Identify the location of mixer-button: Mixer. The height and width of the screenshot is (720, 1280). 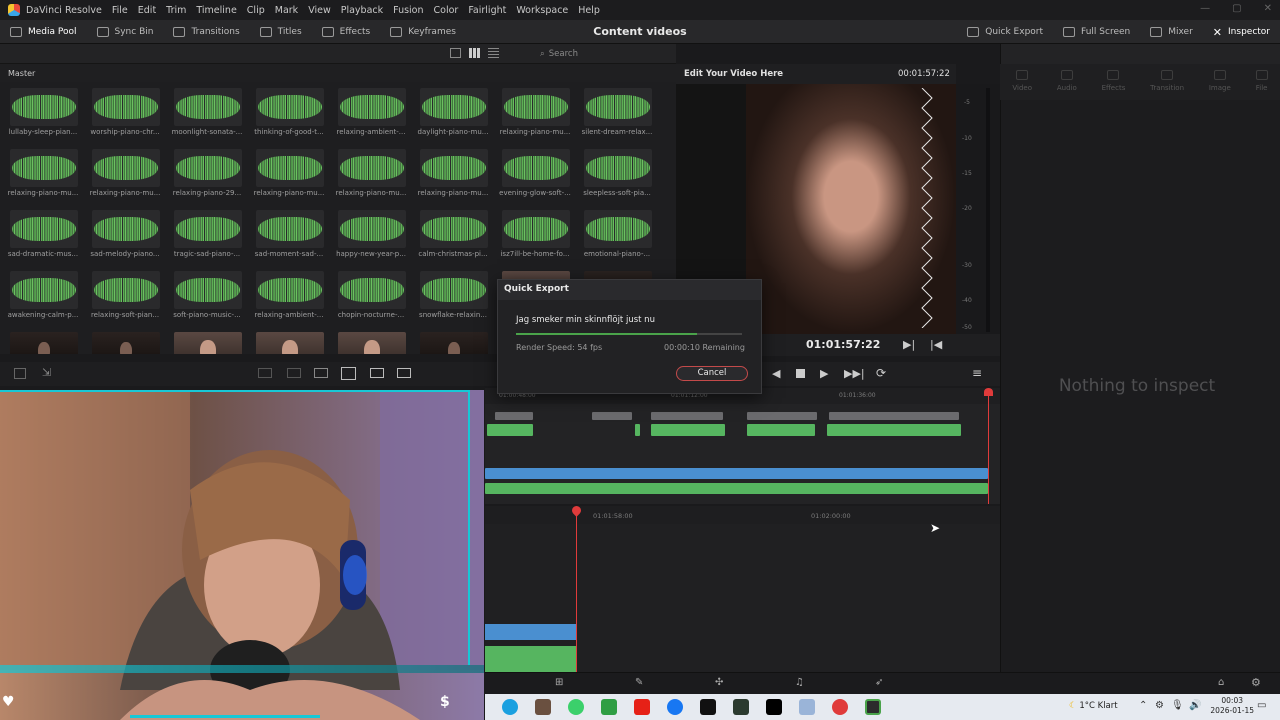
(1171, 32).